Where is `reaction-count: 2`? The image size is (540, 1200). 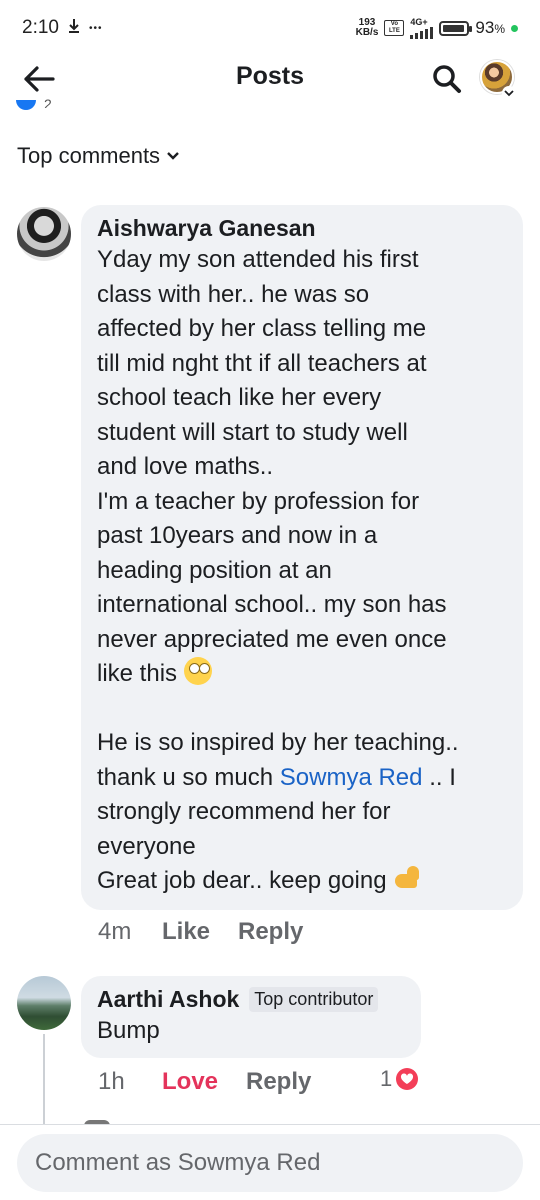 reaction-count: 2 is located at coordinates (48, 102).